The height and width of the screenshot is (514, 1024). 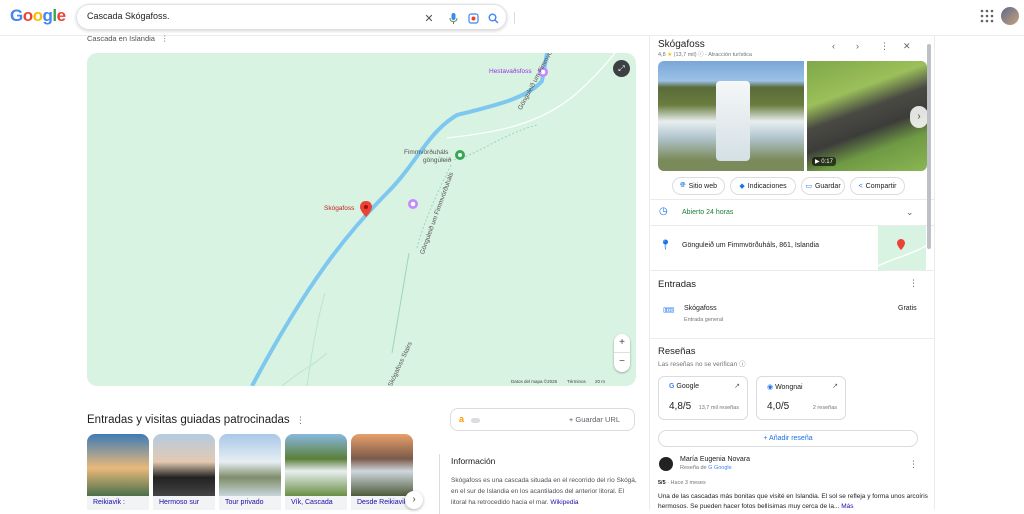 I want to click on map-pin, so click(x=366, y=209).